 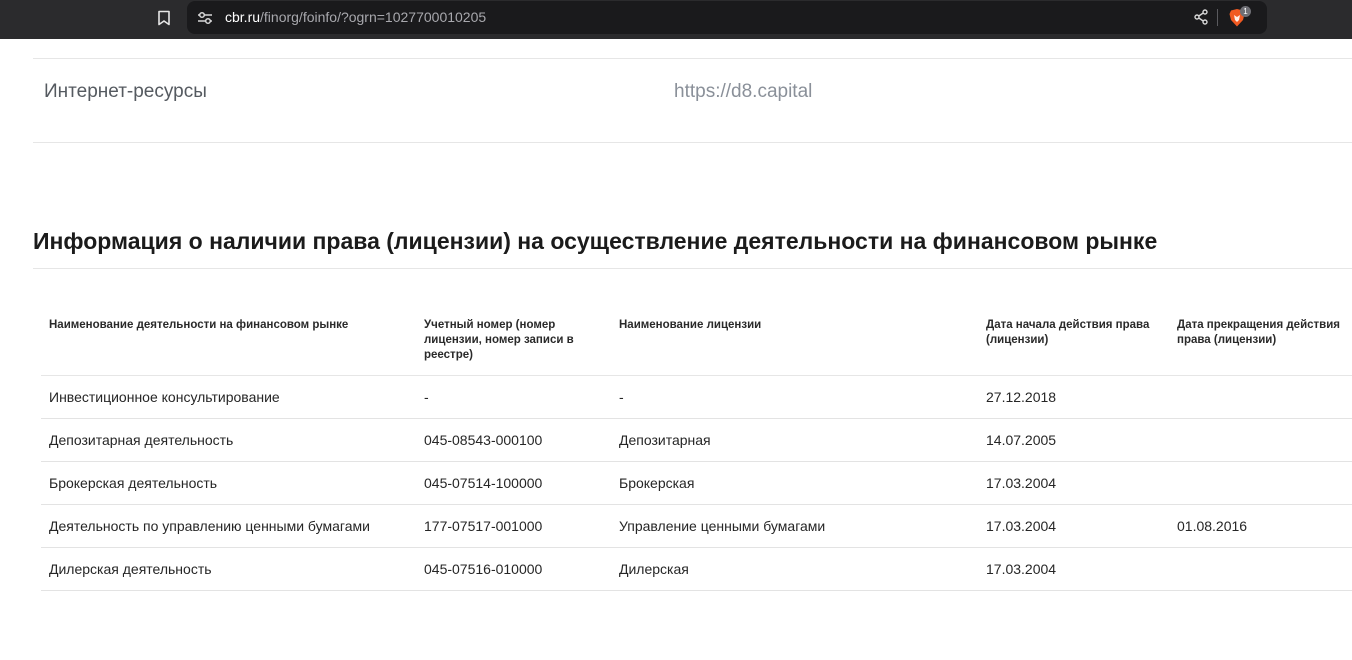 What do you see at coordinates (1212, 526) in the screenshot?
I see `cell-end-date: 01.08.2016` at bounding box center [1212, 526].